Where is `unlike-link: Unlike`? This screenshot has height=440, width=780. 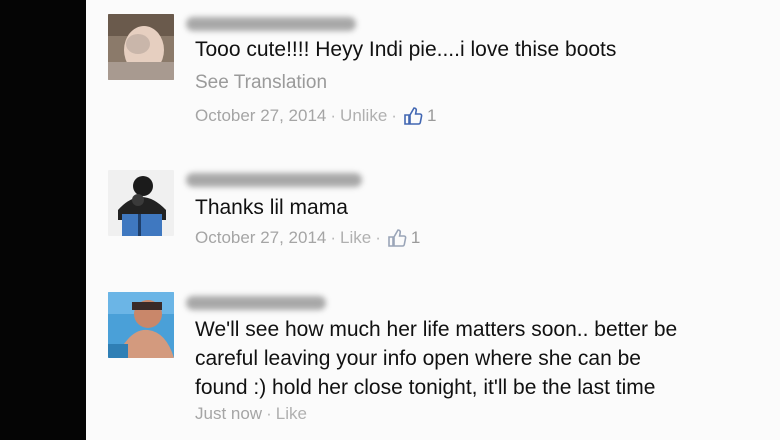
unlike-link: Unlike is located at coordinates (363, 116).